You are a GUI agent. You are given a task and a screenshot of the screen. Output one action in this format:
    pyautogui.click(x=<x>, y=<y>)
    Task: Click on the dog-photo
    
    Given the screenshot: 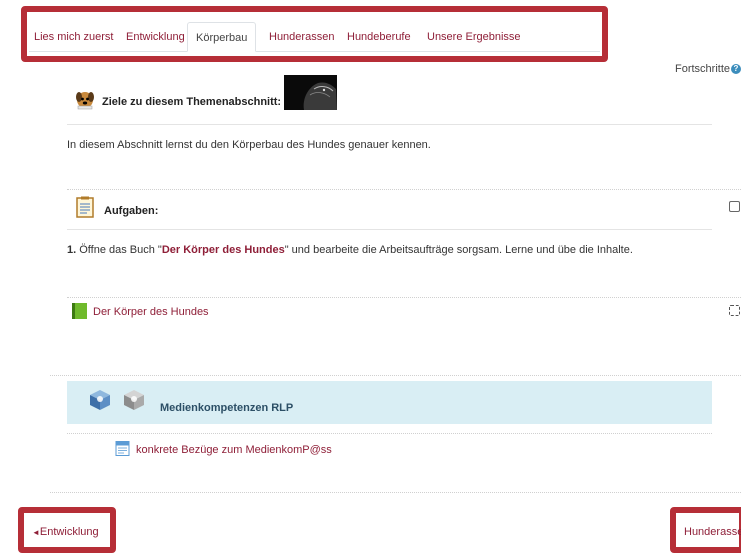 What is the action you would take?
    pyautogui.click(x=310, y=92)
    